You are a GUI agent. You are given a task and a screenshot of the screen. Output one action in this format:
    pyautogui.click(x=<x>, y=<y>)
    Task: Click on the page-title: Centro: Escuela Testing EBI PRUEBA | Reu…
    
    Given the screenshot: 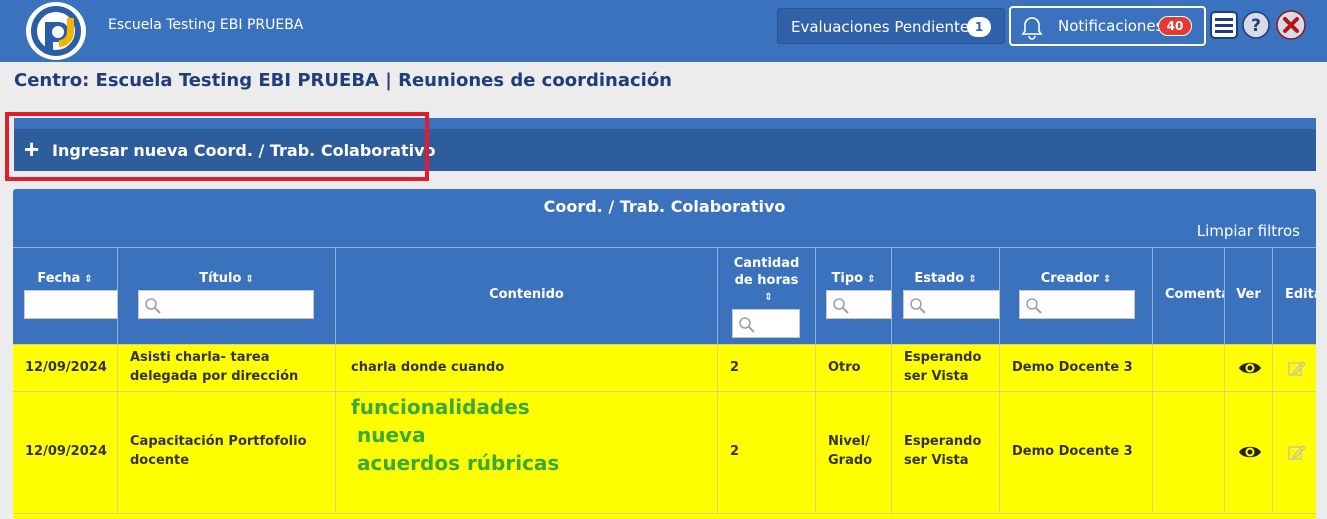 What is the action you would take?
    pyautogui.click(x=343, y=80)
    